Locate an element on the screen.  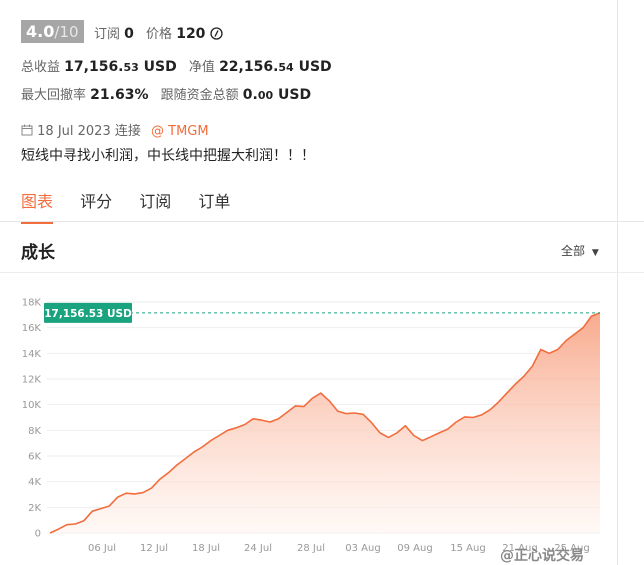
x-tick-label: 28 Jul is located at coordinates (311, 548).